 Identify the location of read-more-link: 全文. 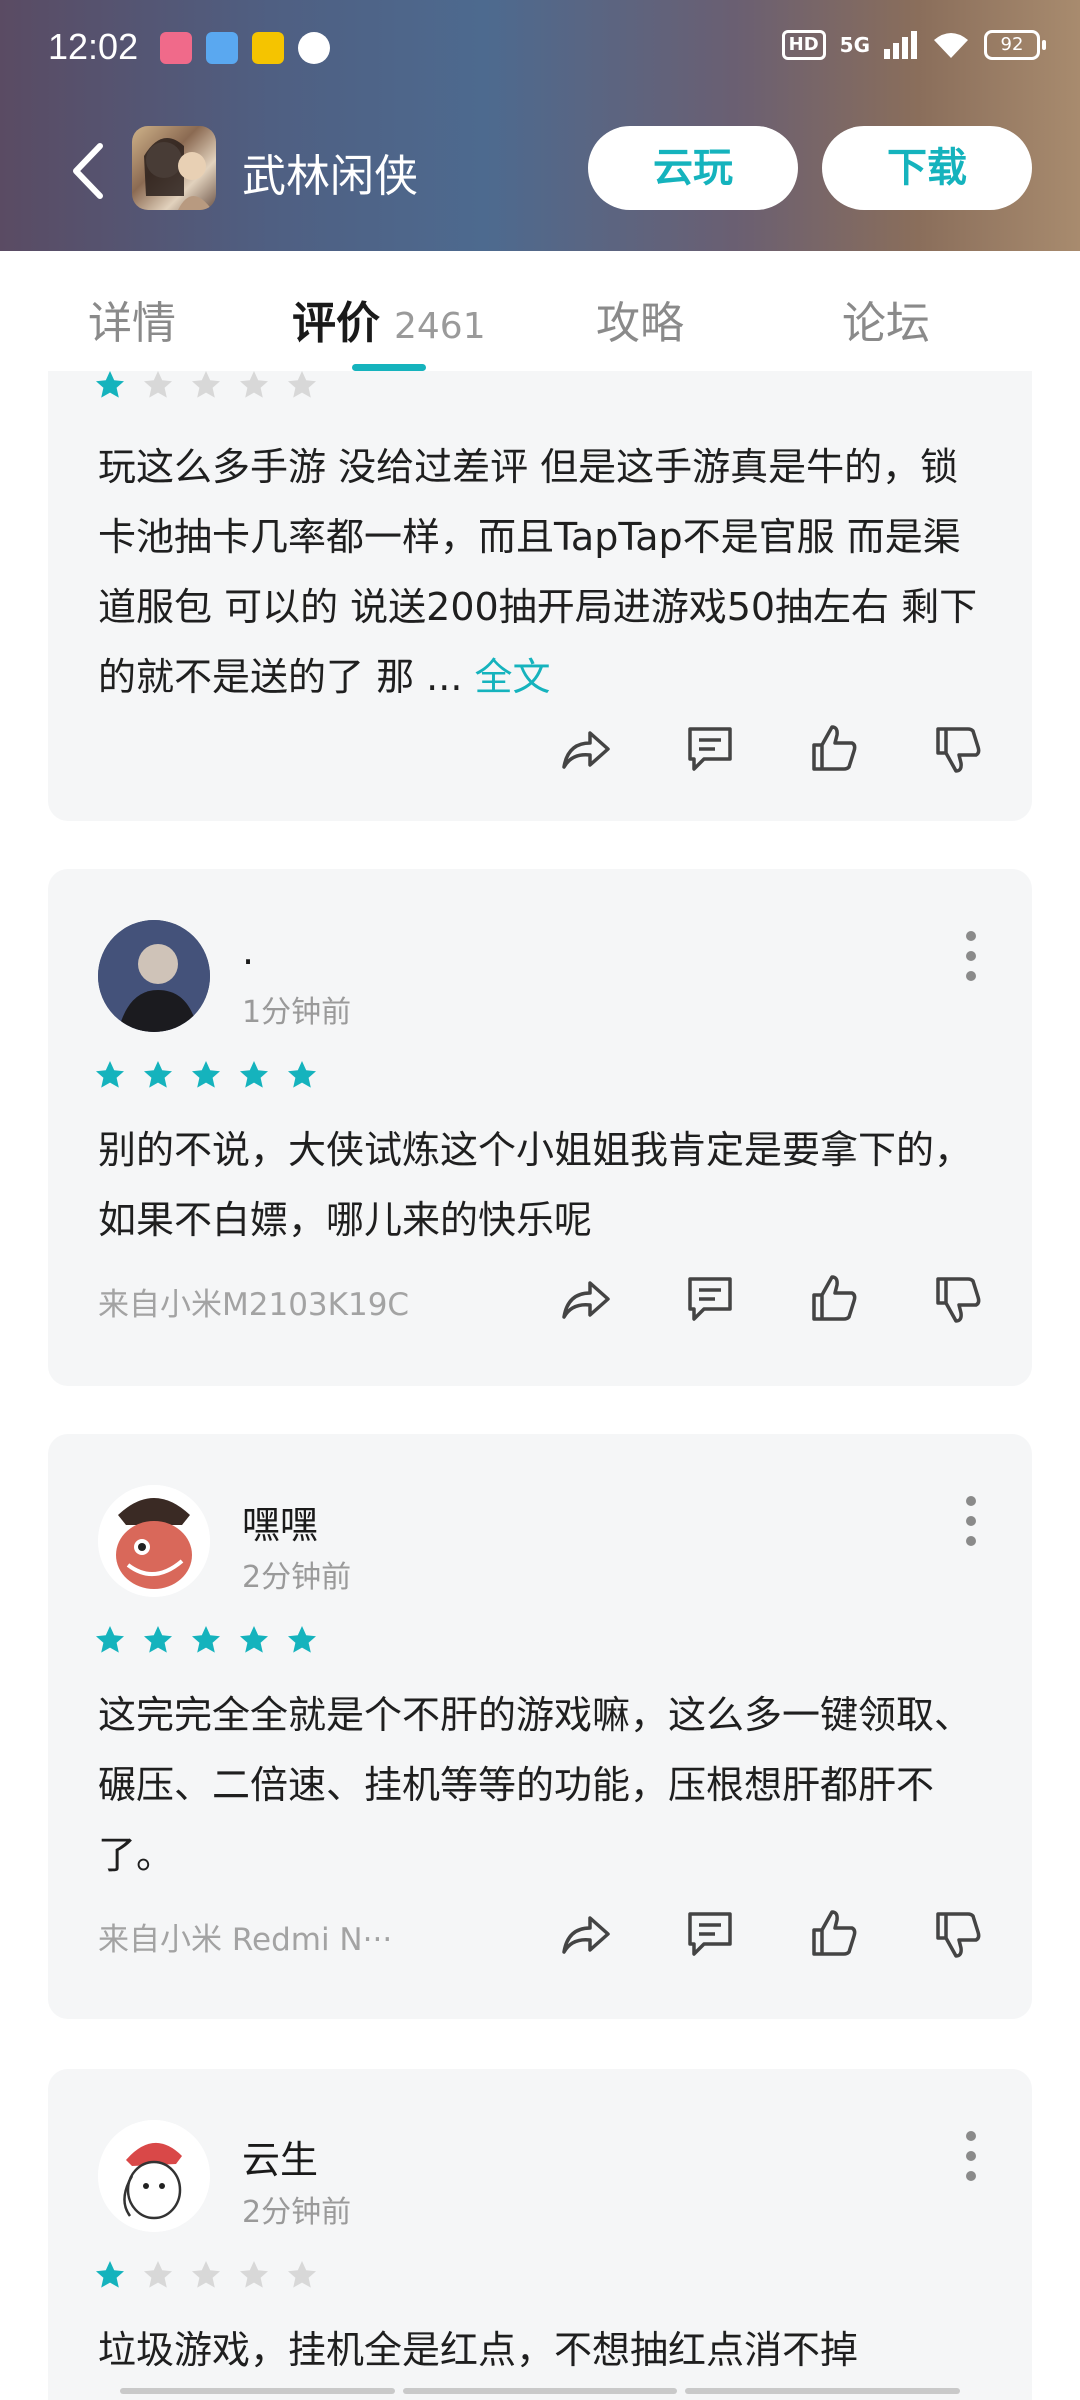
(513, 677).